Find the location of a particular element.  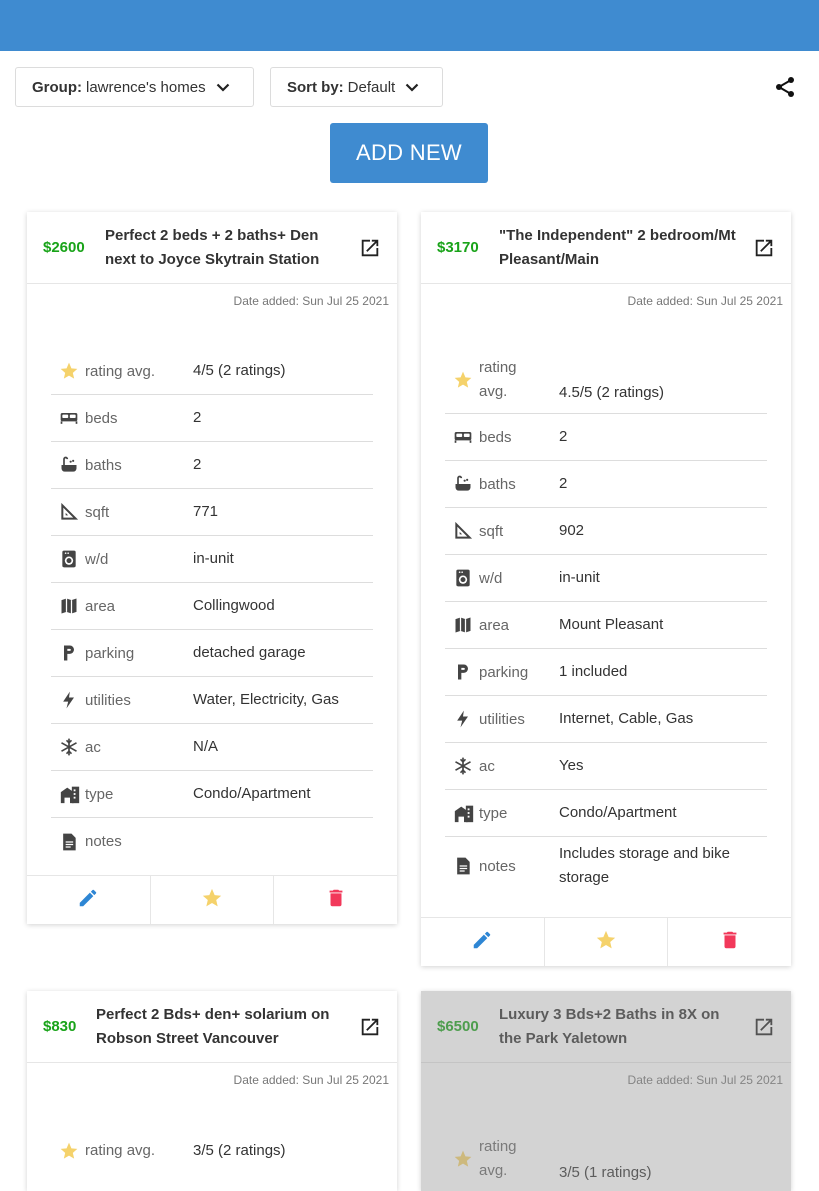

map-icon is located at coordinates (464, 625).